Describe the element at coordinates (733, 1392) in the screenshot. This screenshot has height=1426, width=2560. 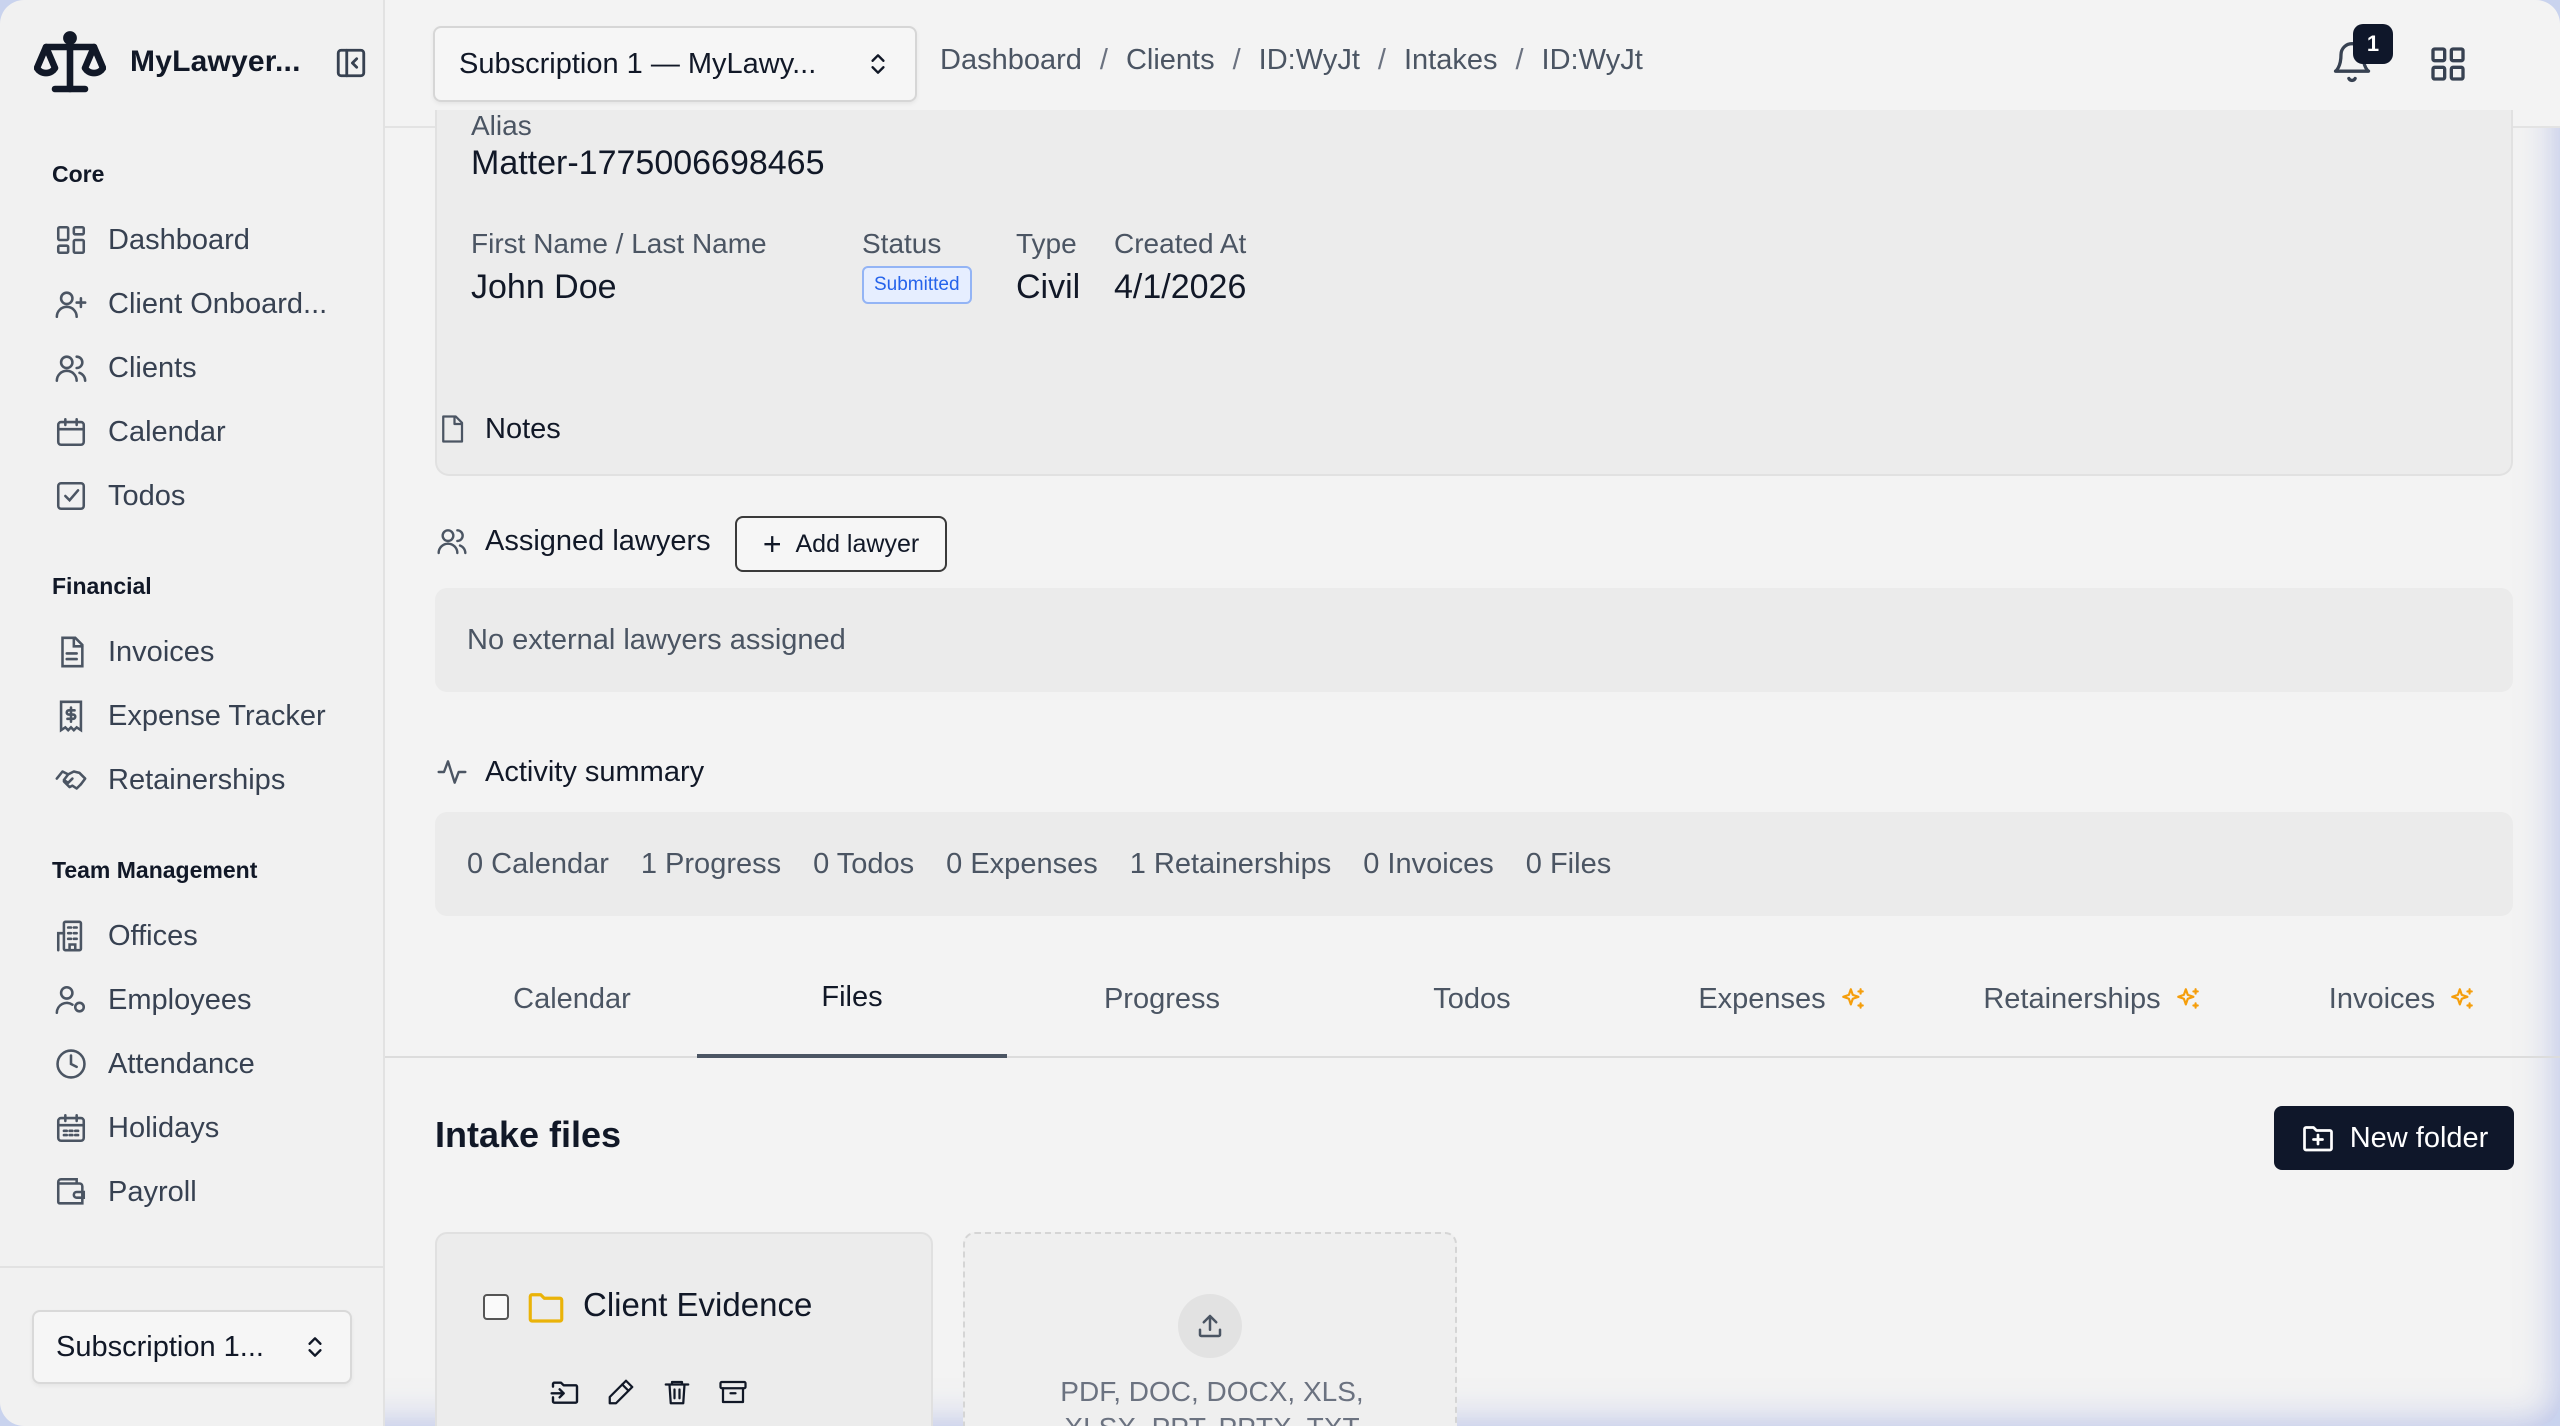
I see `archive-icon` at that location.